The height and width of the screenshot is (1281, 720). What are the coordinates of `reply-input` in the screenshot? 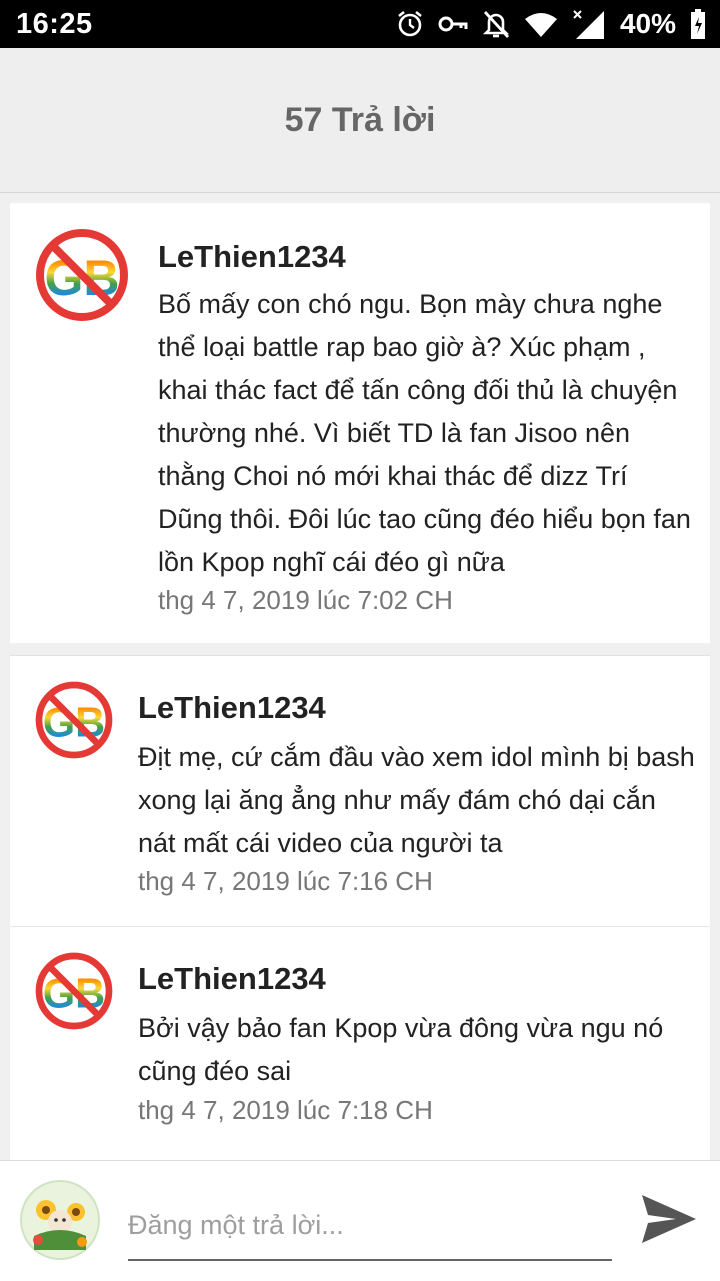 It's located at (370, 1225).